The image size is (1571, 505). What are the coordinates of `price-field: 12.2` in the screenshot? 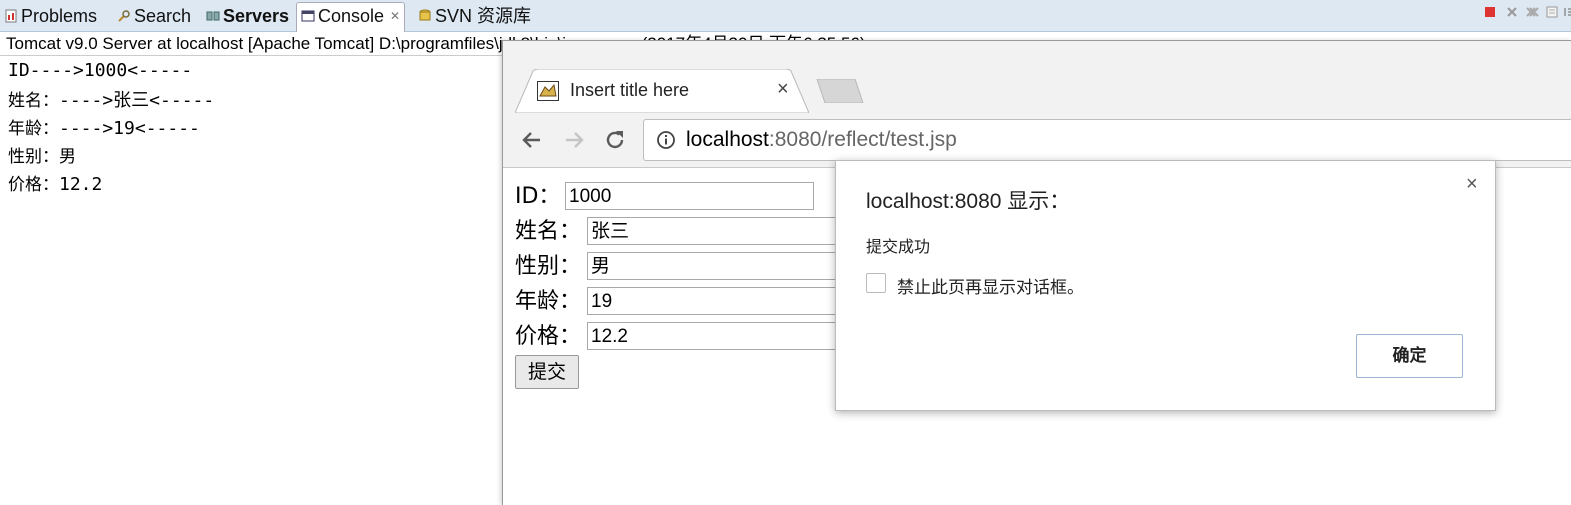 It's located at (717, 336).